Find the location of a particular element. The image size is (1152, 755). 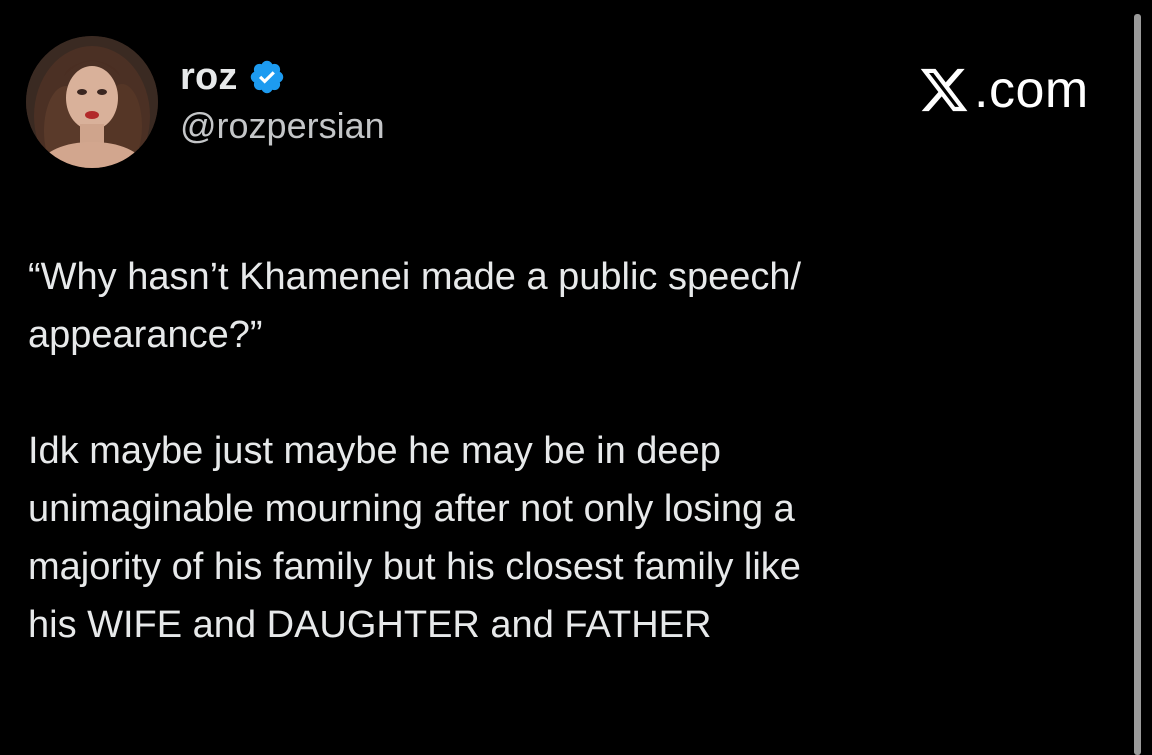

avatar-image is located at coordinates (92, 102).